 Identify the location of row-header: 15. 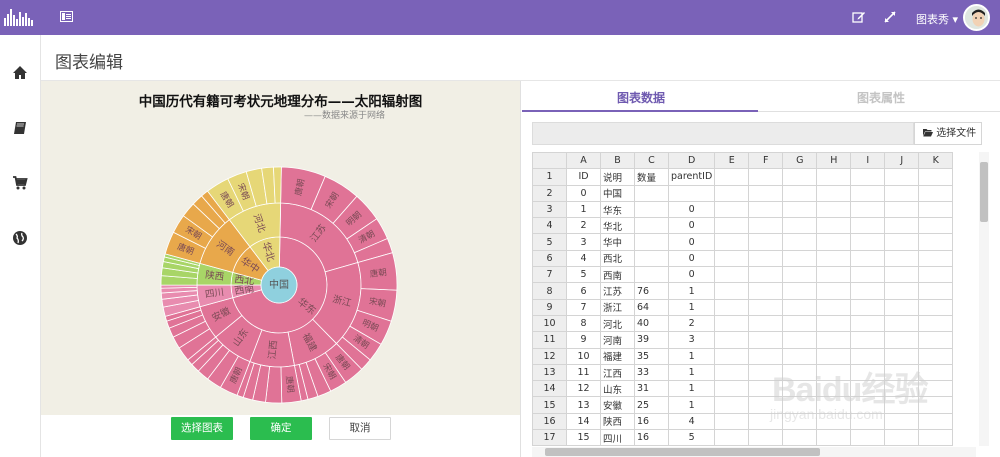
(549, 405).